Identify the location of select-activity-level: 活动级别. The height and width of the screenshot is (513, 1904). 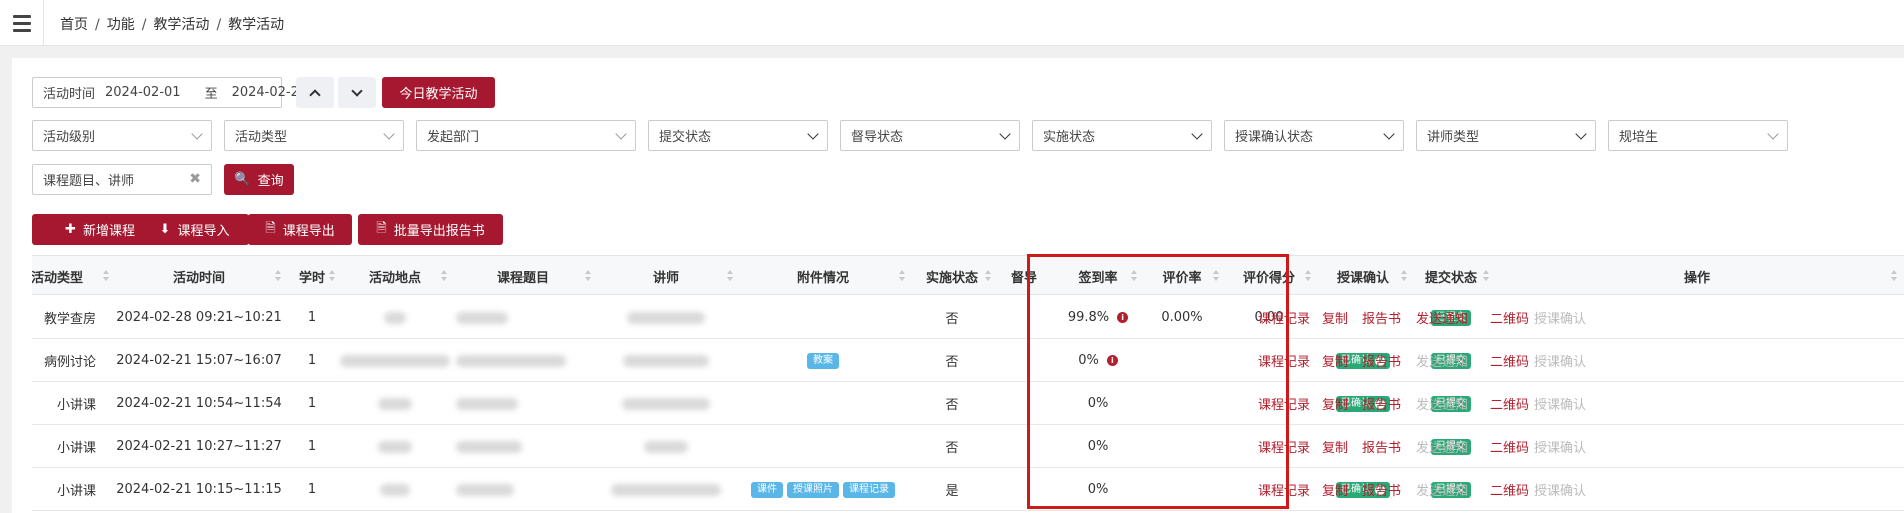
(122, 135).